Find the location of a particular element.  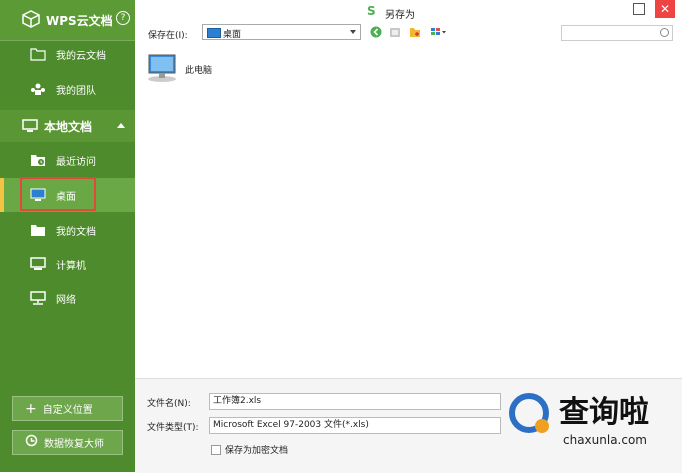

back-icon is located at coordinates (376, 32).